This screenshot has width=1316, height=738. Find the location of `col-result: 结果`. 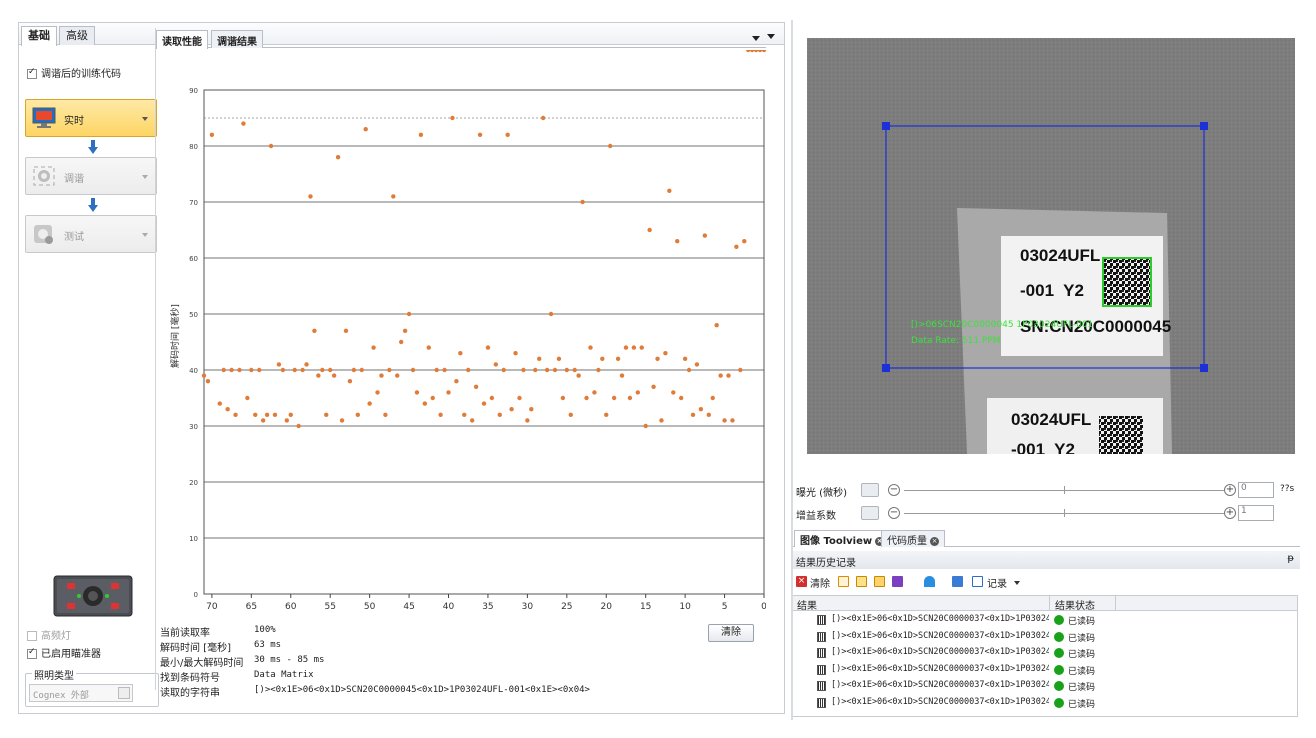

col-result: 结果 is located at coordinates (807, 604).